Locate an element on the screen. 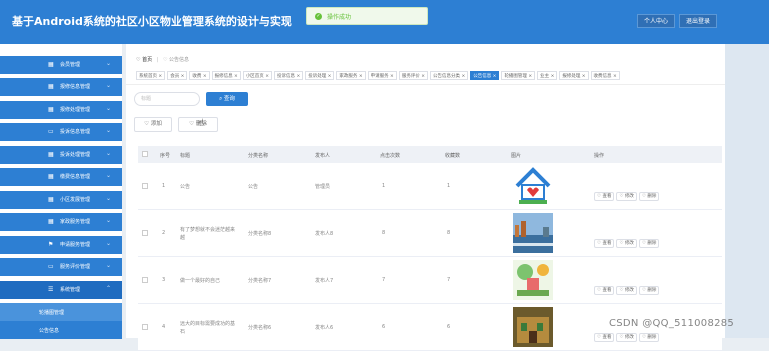 Image resolution: width=769 pixels, height=351 pixels. sidebar-item: ▦ 缴费信息管理 ⌄ is located at coordinates (61, 177).